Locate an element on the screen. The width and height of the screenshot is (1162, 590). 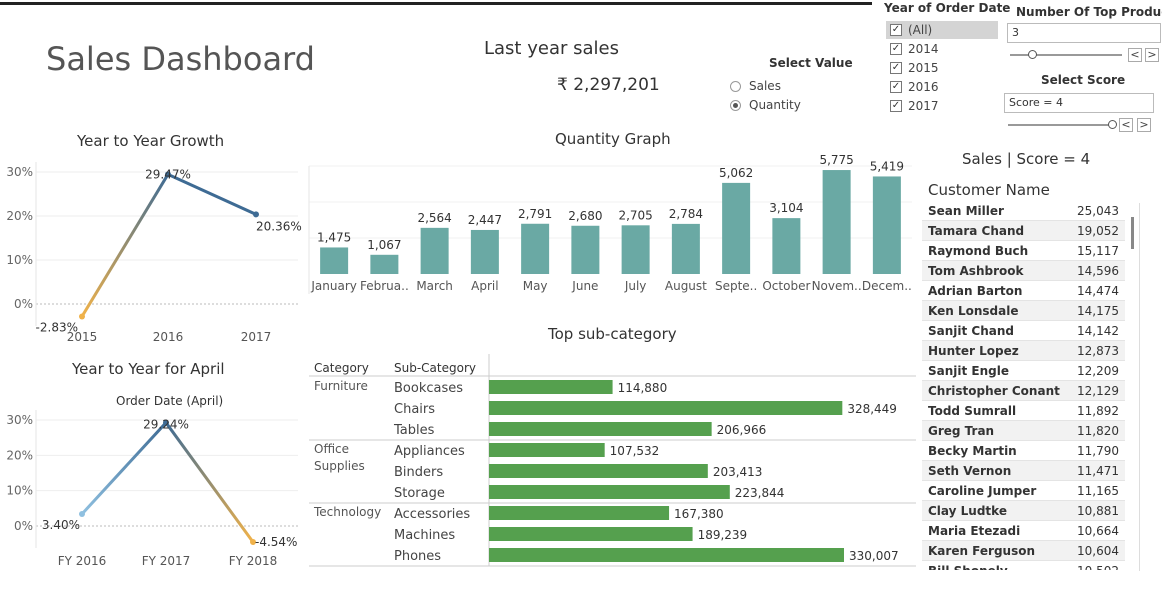
x-tick-label: August is located at coordinates (686, 286).